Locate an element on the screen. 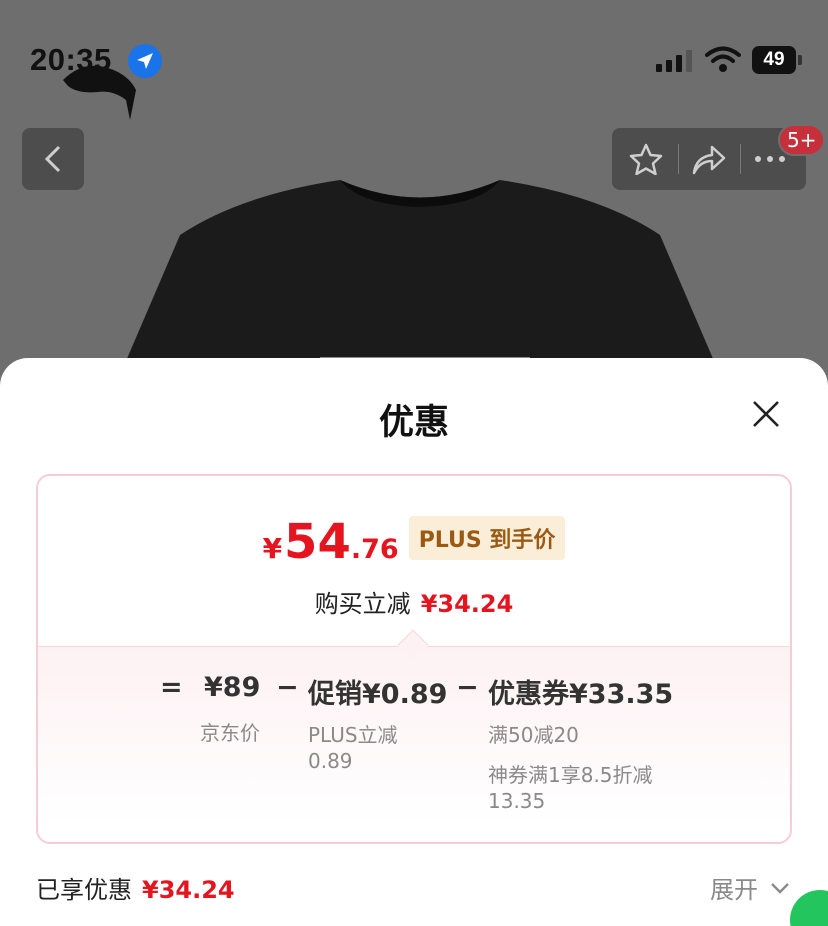  final-price-integer: 54 is located at coordinates (317, 542).